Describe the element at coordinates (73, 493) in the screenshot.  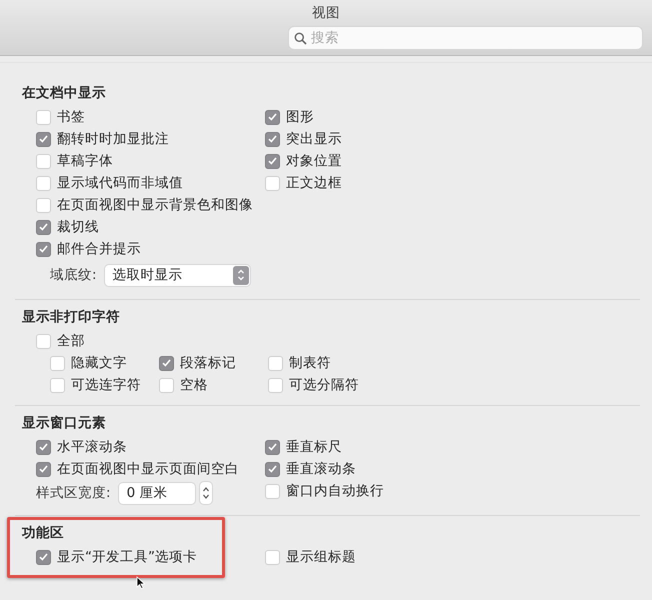
I see `field-label: 样式区宽度:` at that location.